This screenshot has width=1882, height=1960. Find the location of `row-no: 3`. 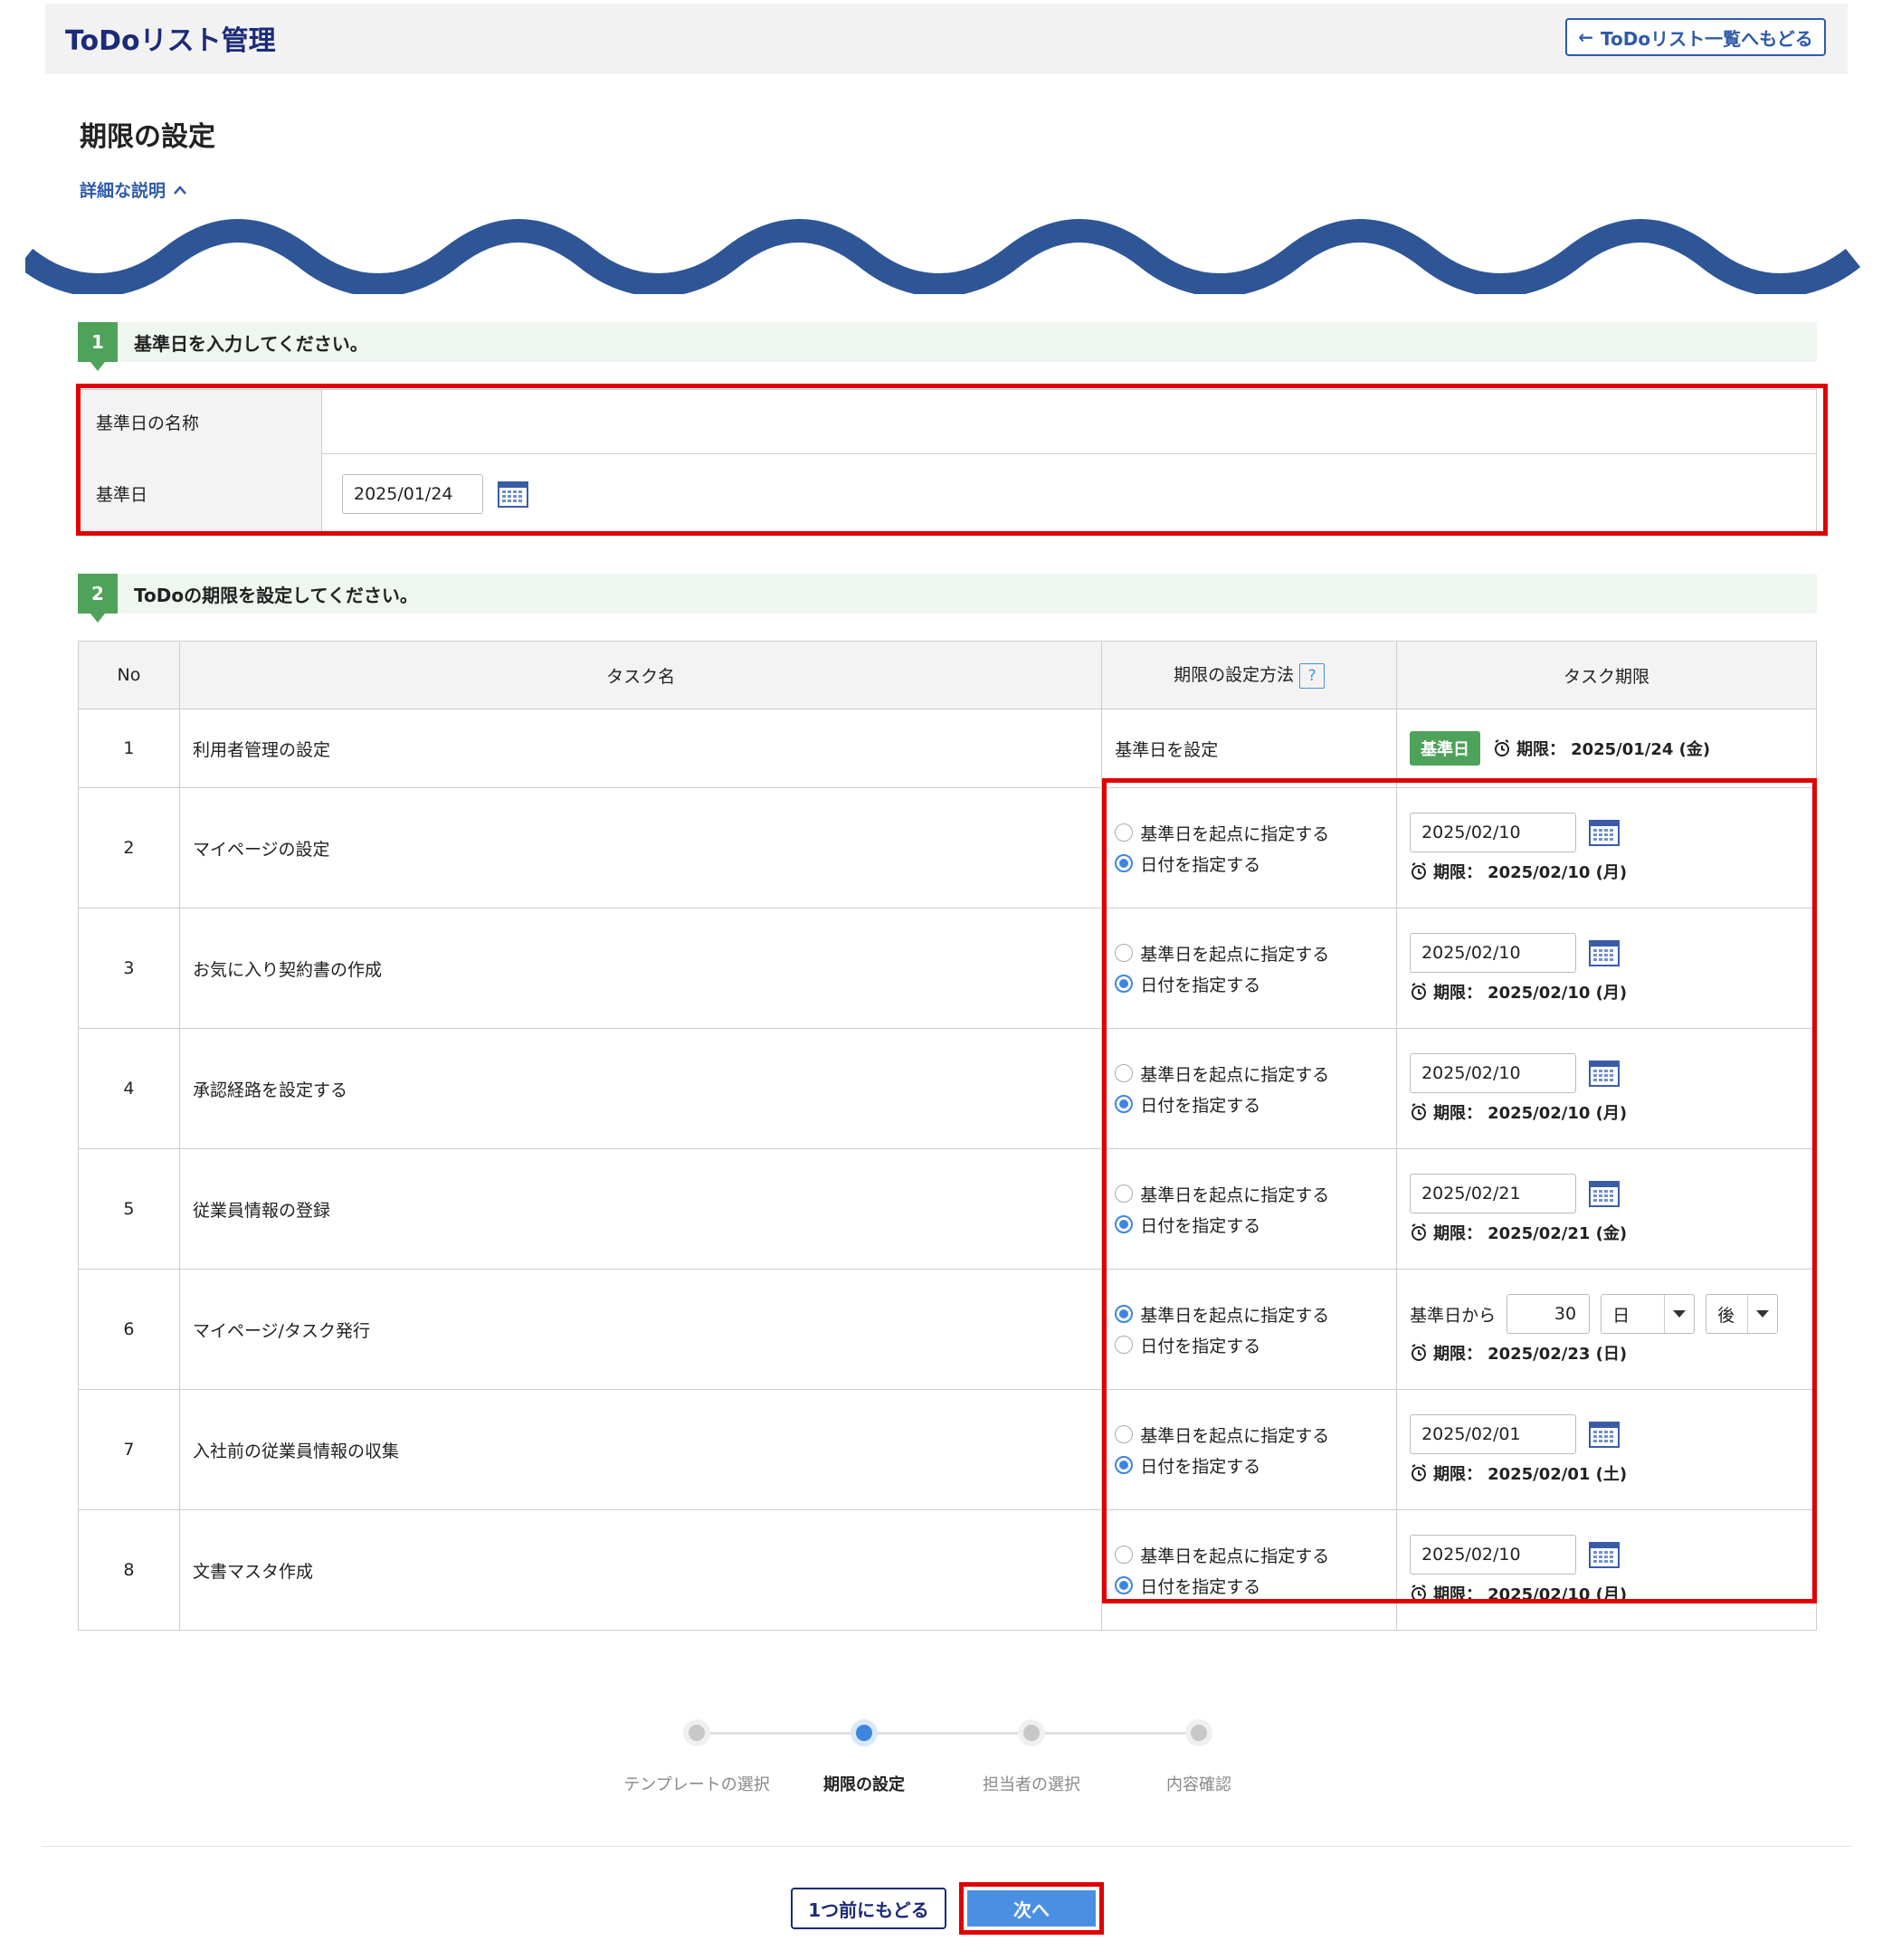

row-no: 3 is located at coordinates (129, 968).